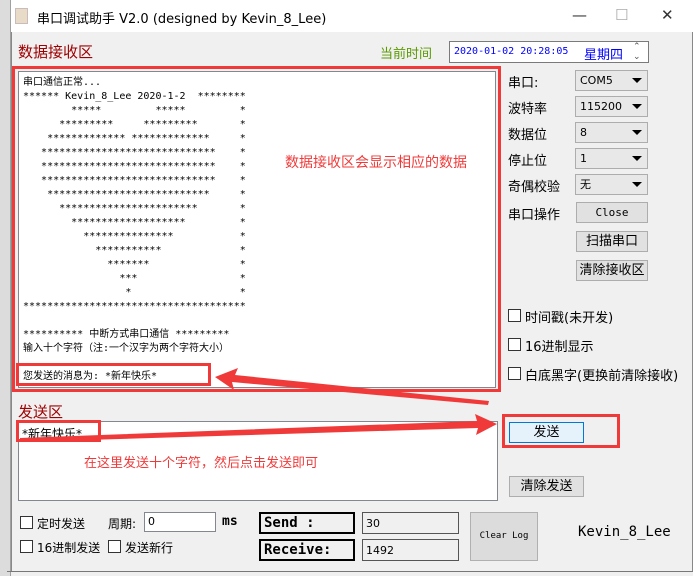 The width and height of the screenshot is (693, 576). Describe the element at coordinates (307, 550) in the screenshot. I see `receive-count-label: Receive:` at that location.